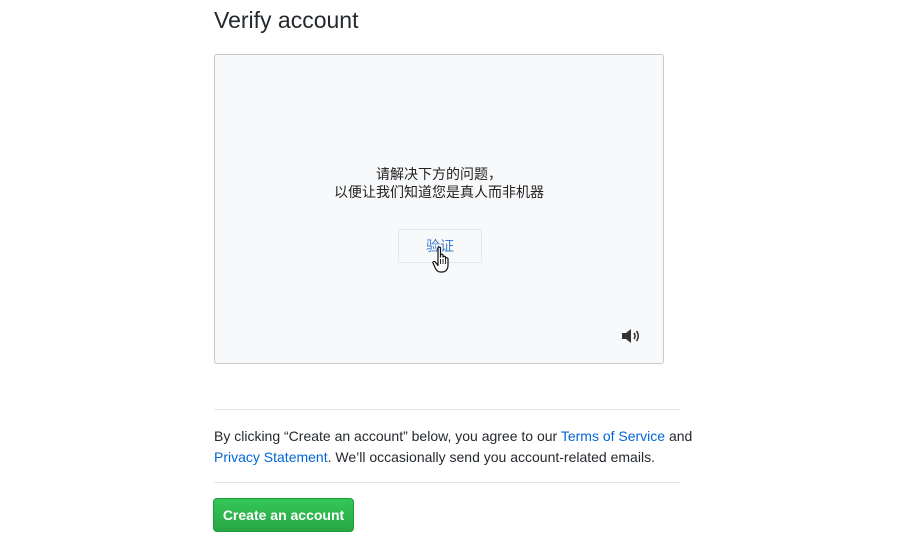 This screenshot has height=554, width=910. I want to click on verify-button: 验证, so click(440, 246).